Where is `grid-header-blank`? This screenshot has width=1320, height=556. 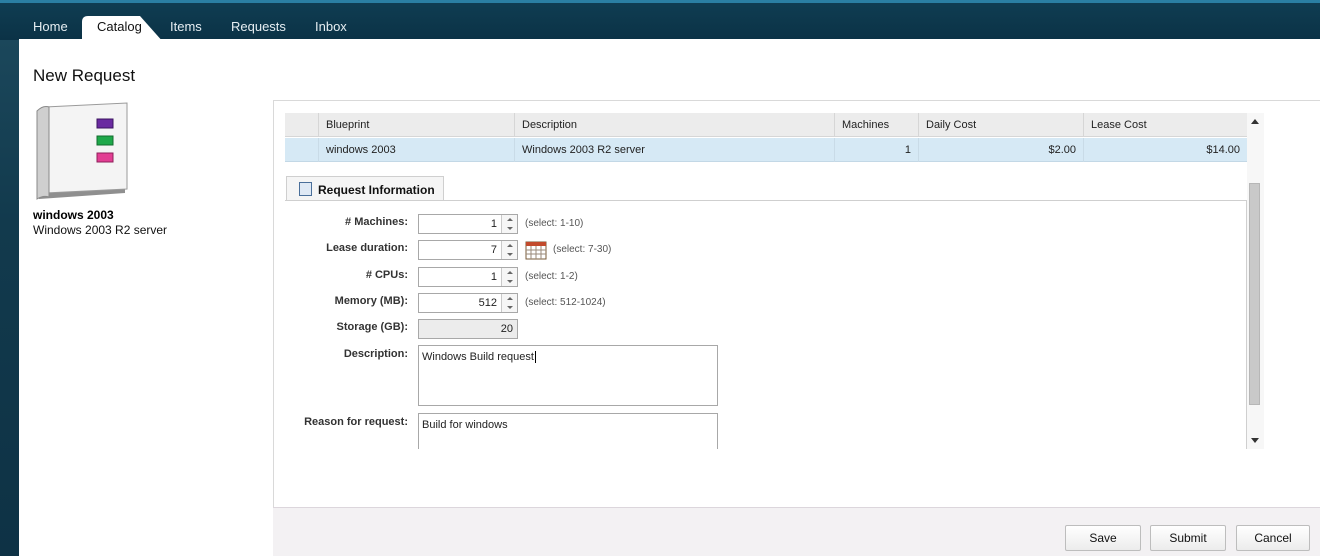 grid-header-blank is located at coordinates (301, 125).